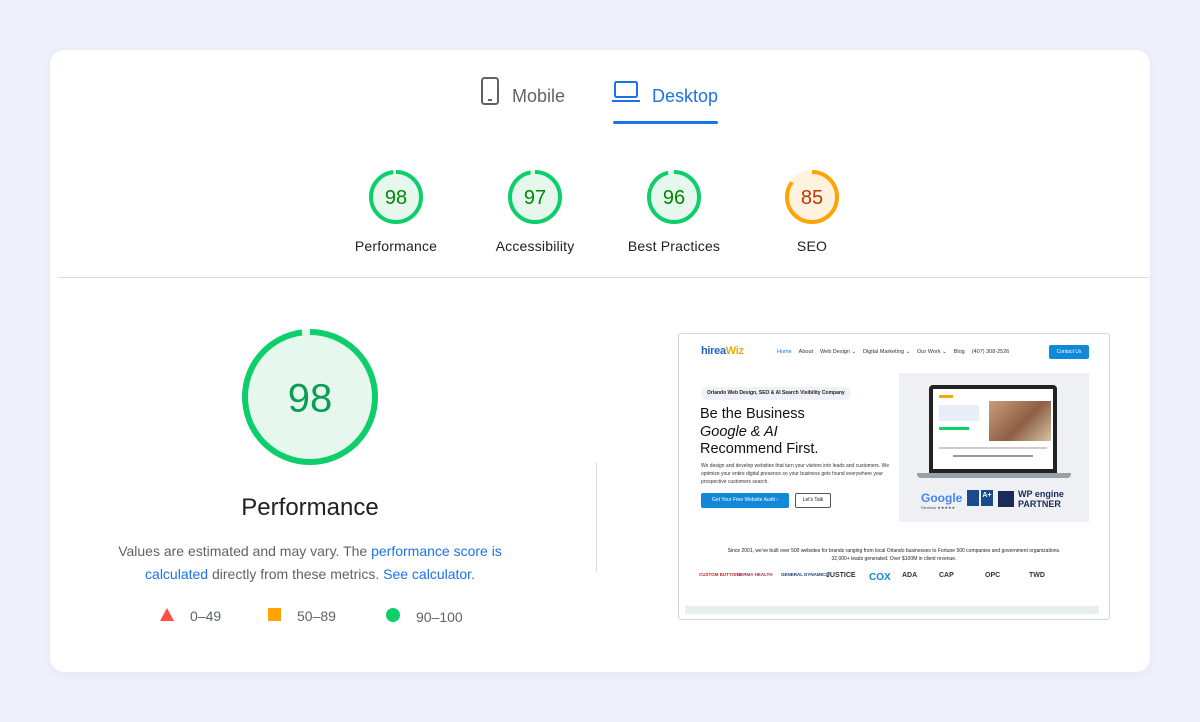  I want to click on site-cta-primary: Get Your Free Website Audit ›, so click(745, 500).